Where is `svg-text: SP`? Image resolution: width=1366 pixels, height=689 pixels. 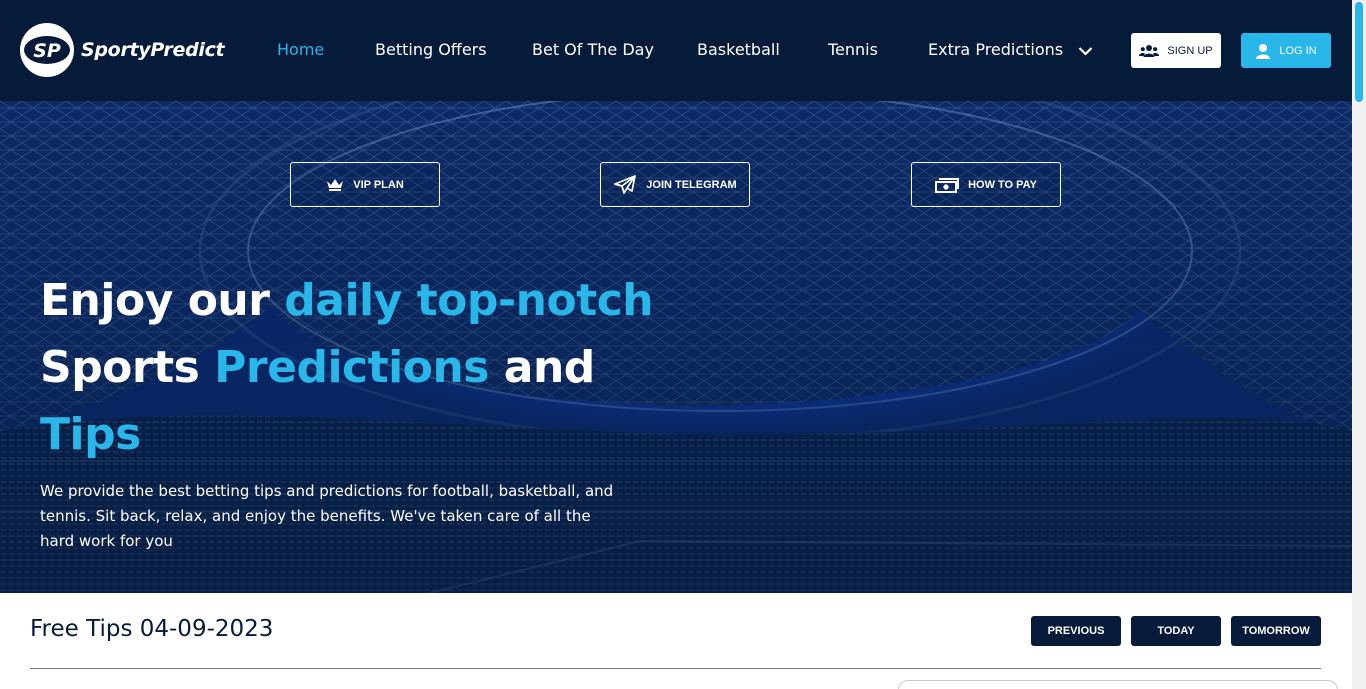
svg-text: SP is located at coordinates (47, 51).